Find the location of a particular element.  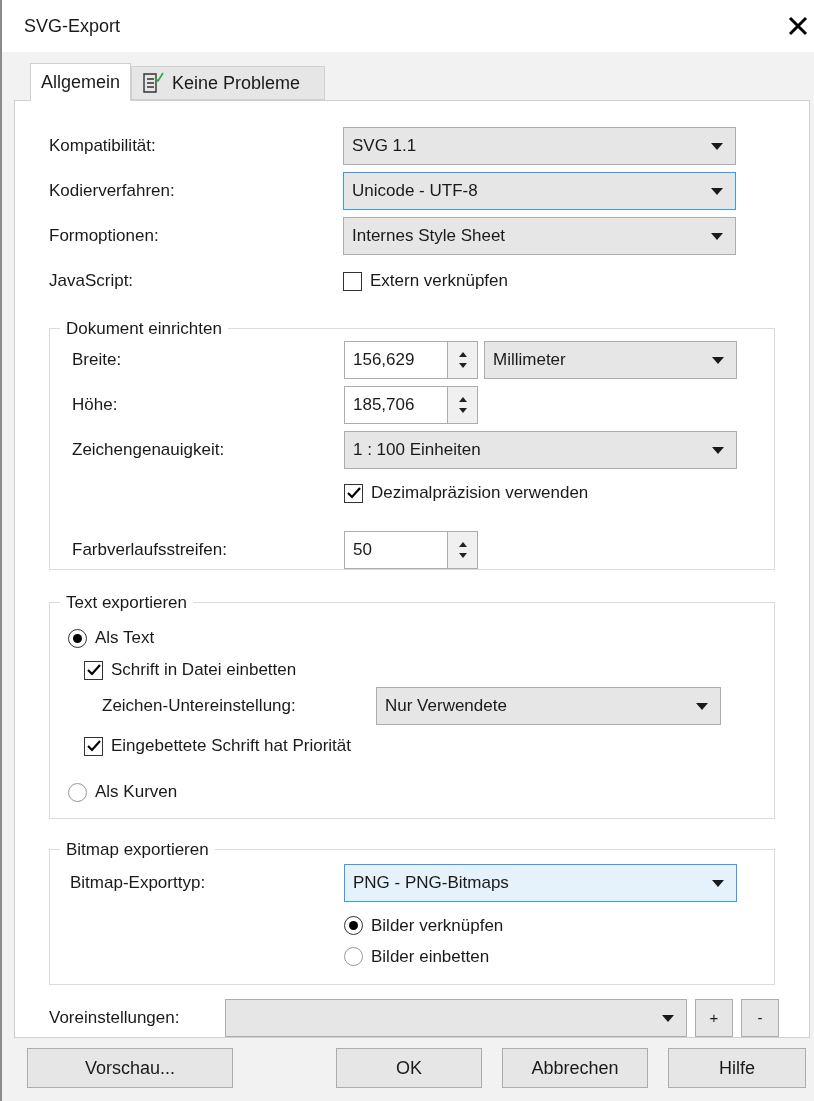

dialog-button: Abbrechen is located at coordinates (575, 1068).